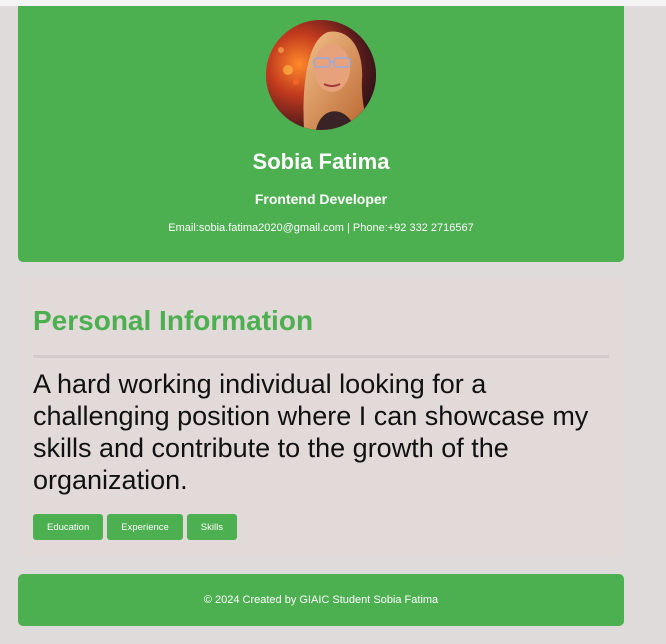 The height and width of the screenshot is (644, 666). I want to click on experience-button: Experience, so click(145, 527).